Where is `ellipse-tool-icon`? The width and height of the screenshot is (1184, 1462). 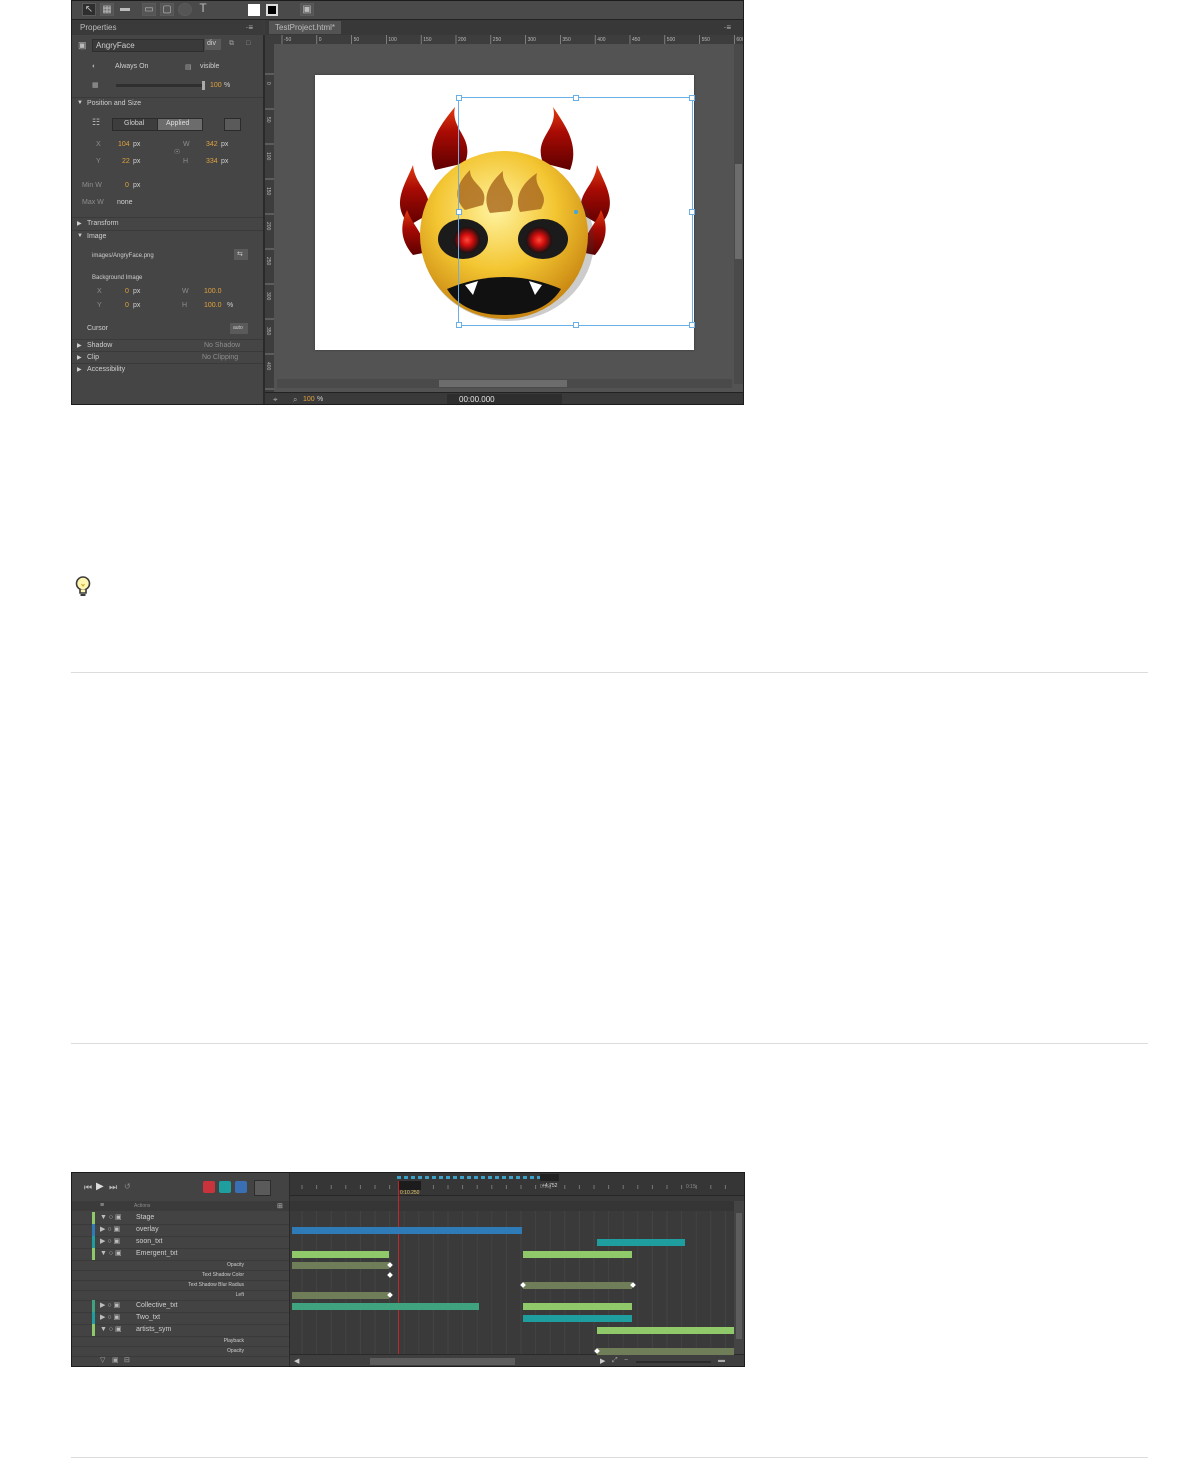
ellipse-tool-icon is located at coordinates (185, 9).